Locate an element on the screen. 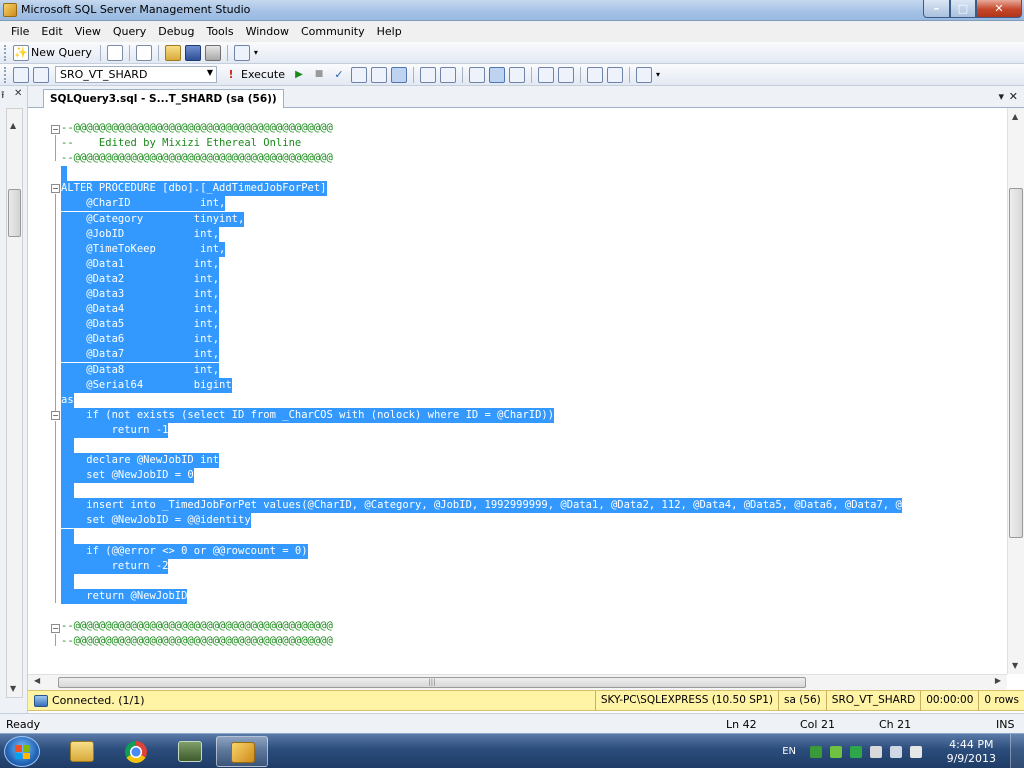 This screenshot has height=768, width=1024. editor-horizontal-scrollbar: ◀ ||| ▶ is located at coordinates (517, 682).